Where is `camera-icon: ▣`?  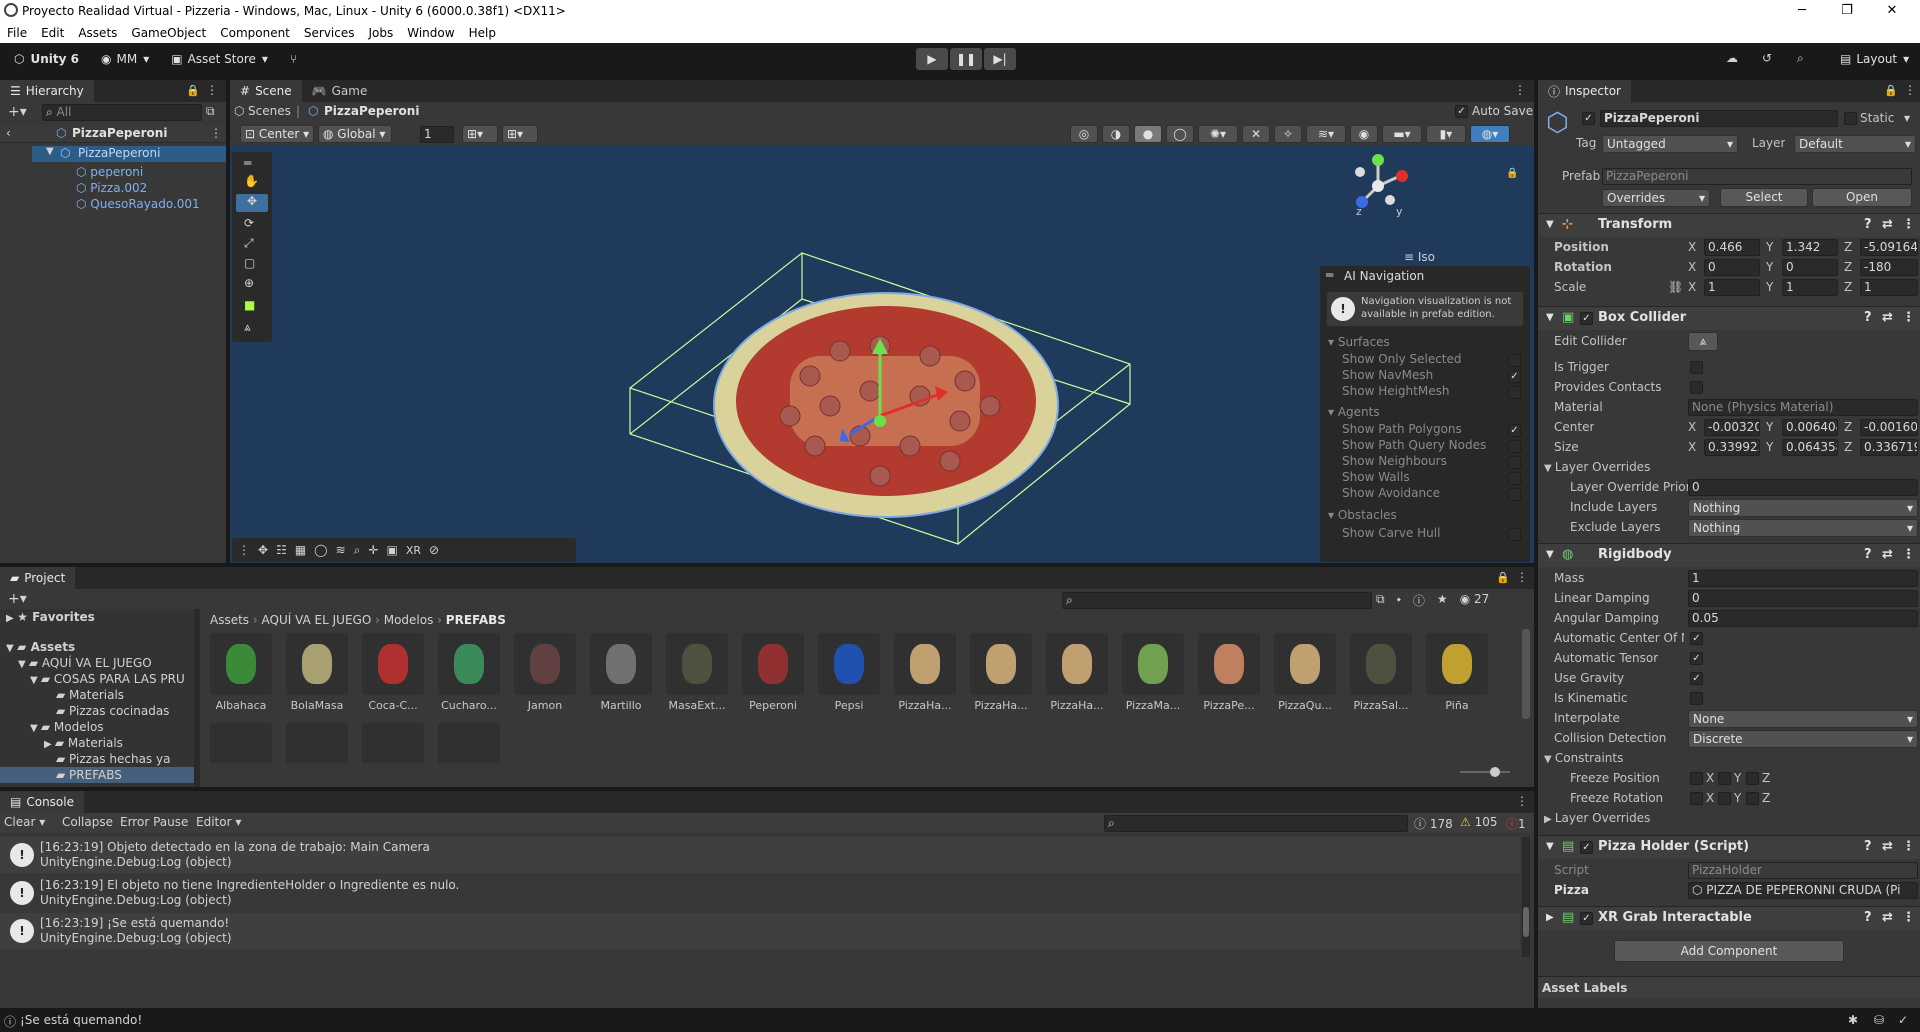 camera-icon: ▣ is located at coordinates (391, 550).